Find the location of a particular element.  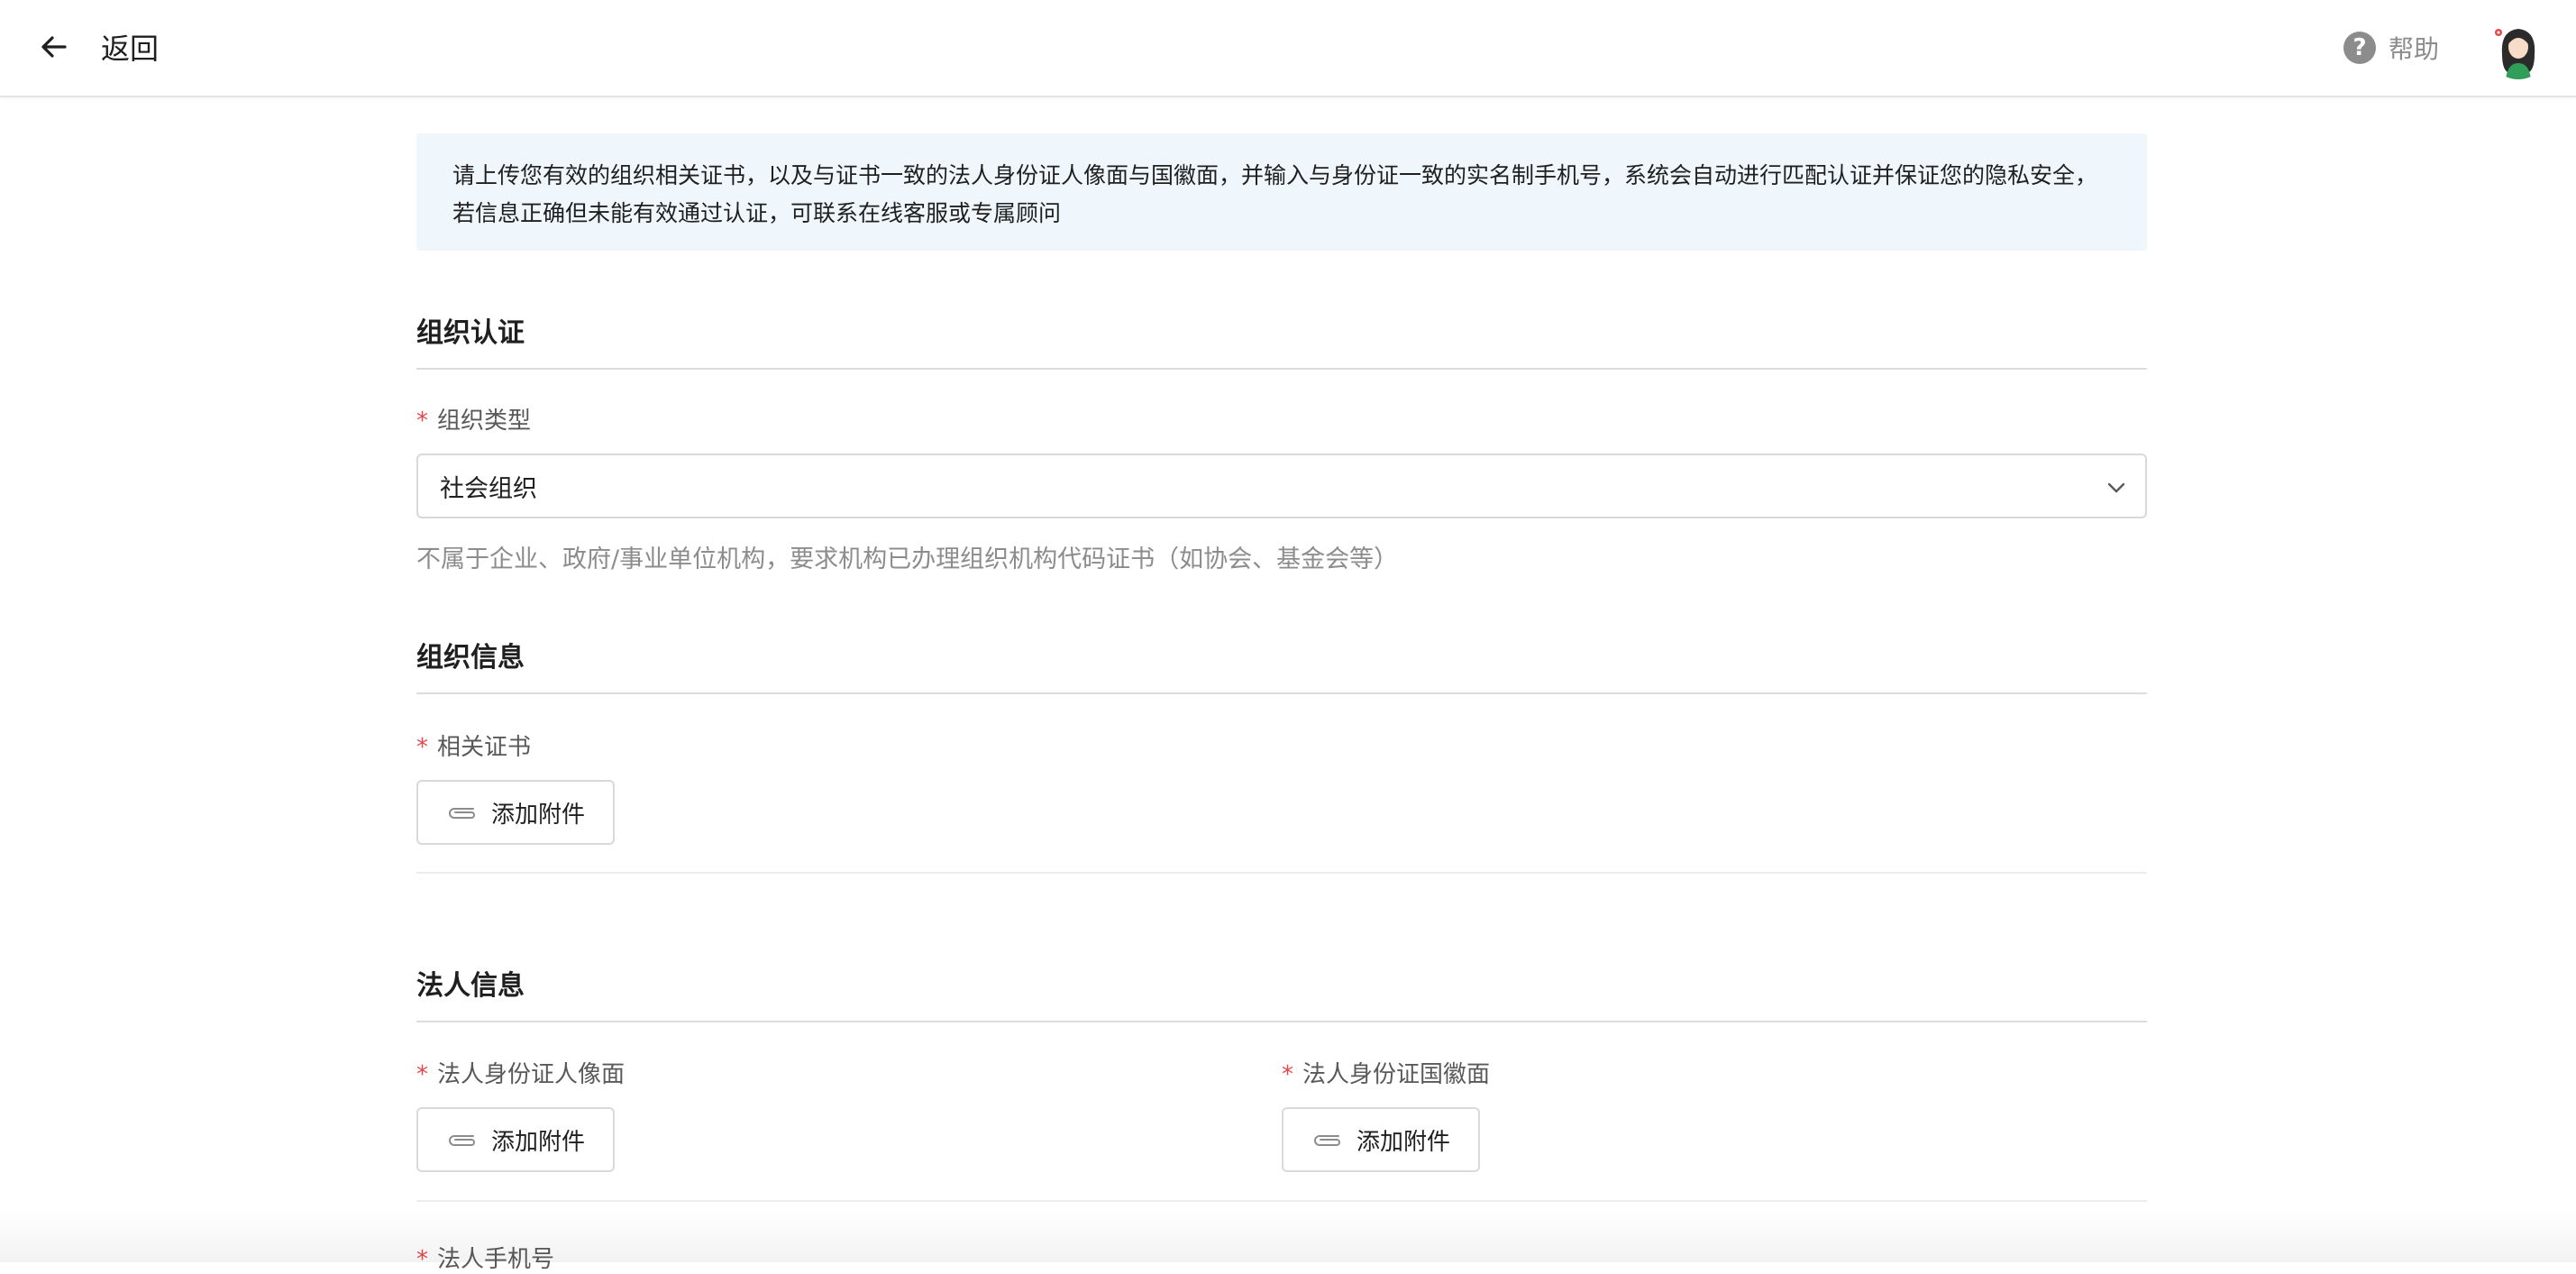

field-label-id-back: * 法人身份证国徽面 is located at coordinates (1386, 1072).